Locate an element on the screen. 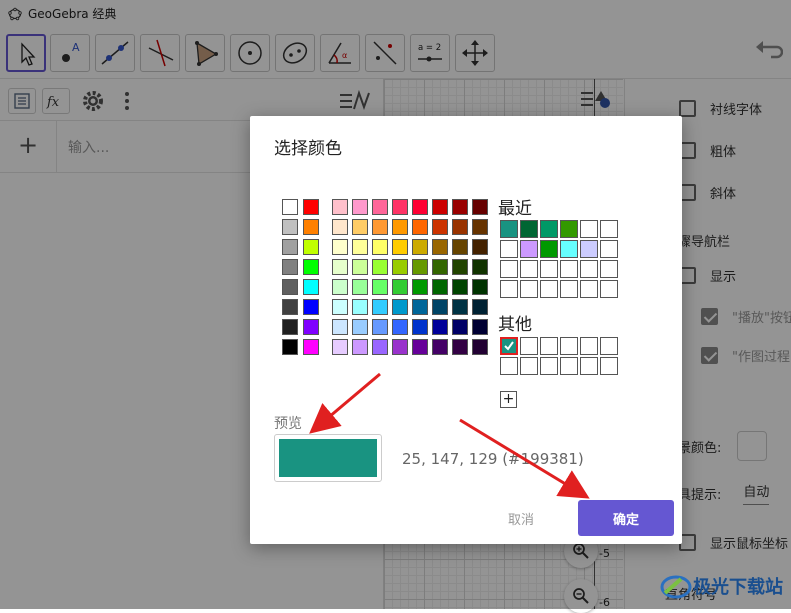 This screenshot has height=613, width=791. selected-color-cell is located at coordinates (509, 346).